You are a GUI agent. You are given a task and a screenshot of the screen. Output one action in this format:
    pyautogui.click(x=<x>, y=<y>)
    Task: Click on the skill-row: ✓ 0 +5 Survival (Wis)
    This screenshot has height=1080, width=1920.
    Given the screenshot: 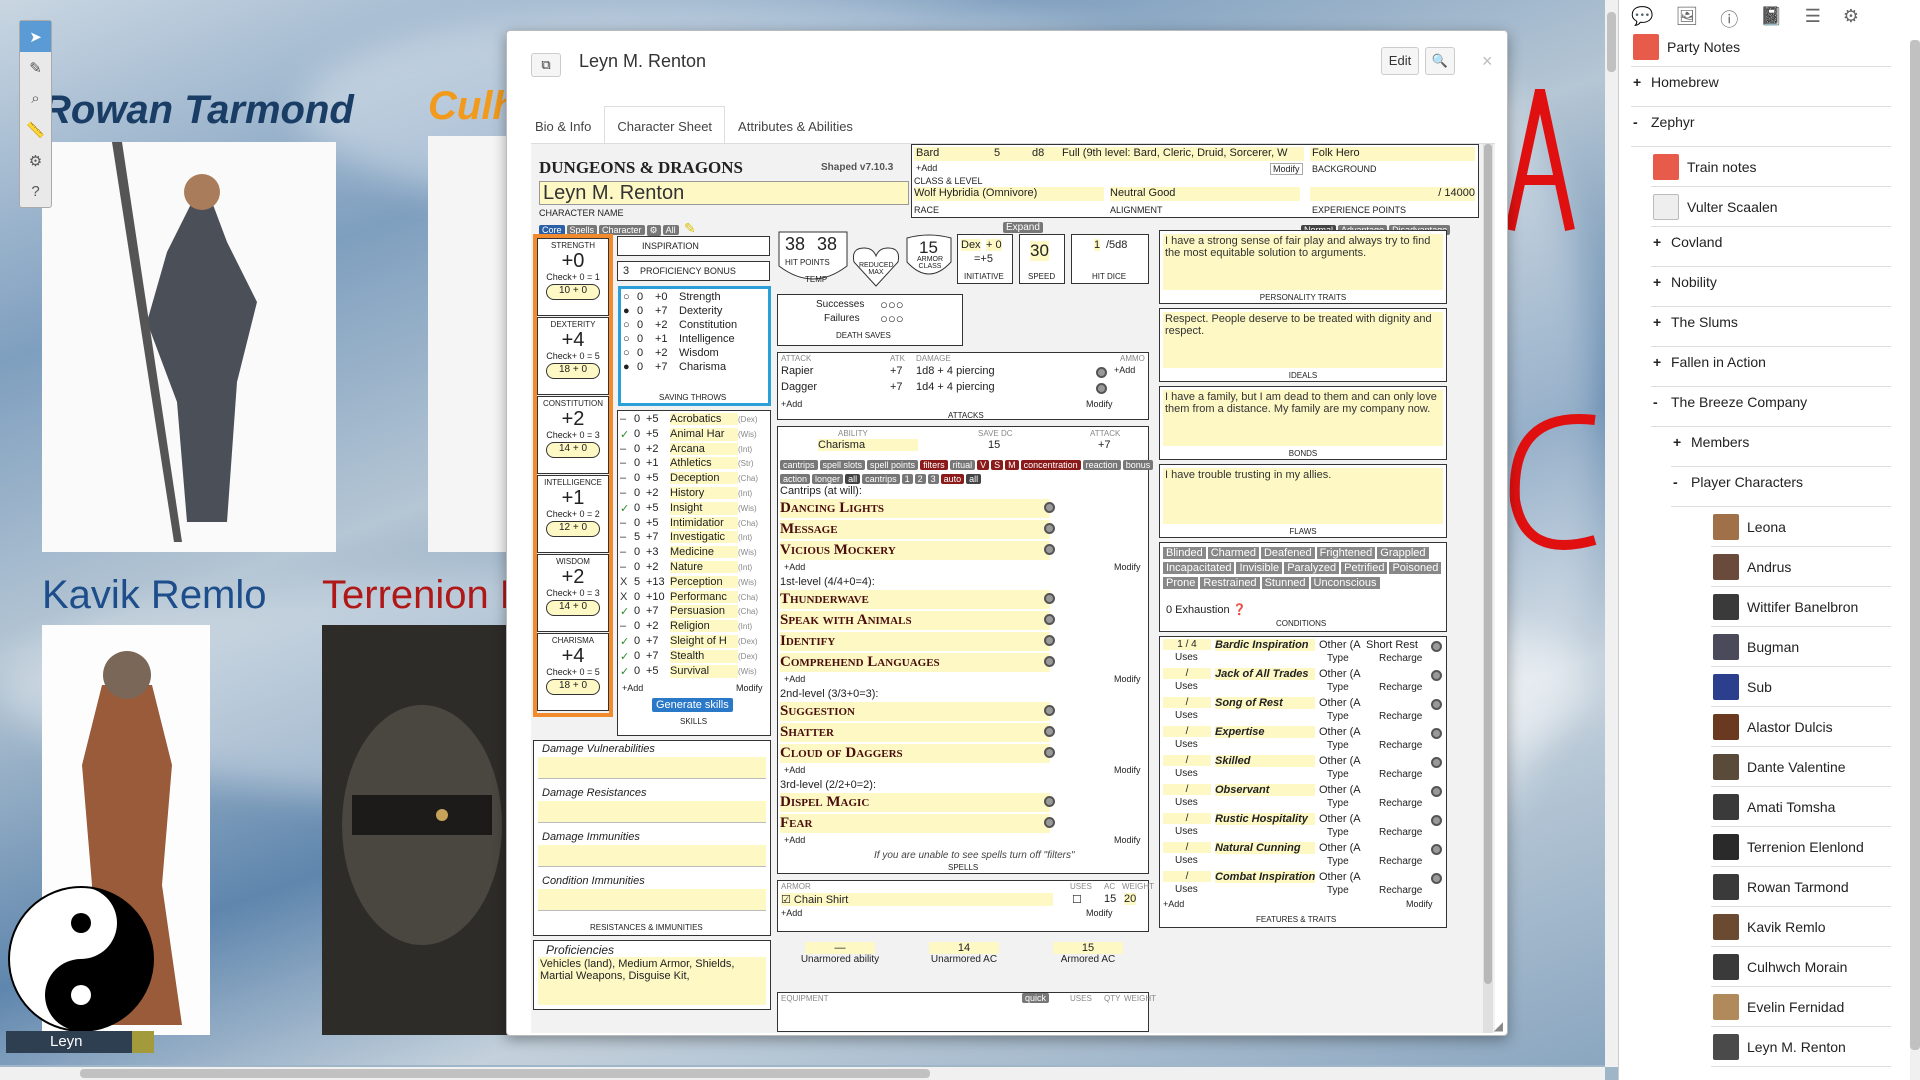 What is the action you would take?
    pyautogui.click(x=694, y=671)
    